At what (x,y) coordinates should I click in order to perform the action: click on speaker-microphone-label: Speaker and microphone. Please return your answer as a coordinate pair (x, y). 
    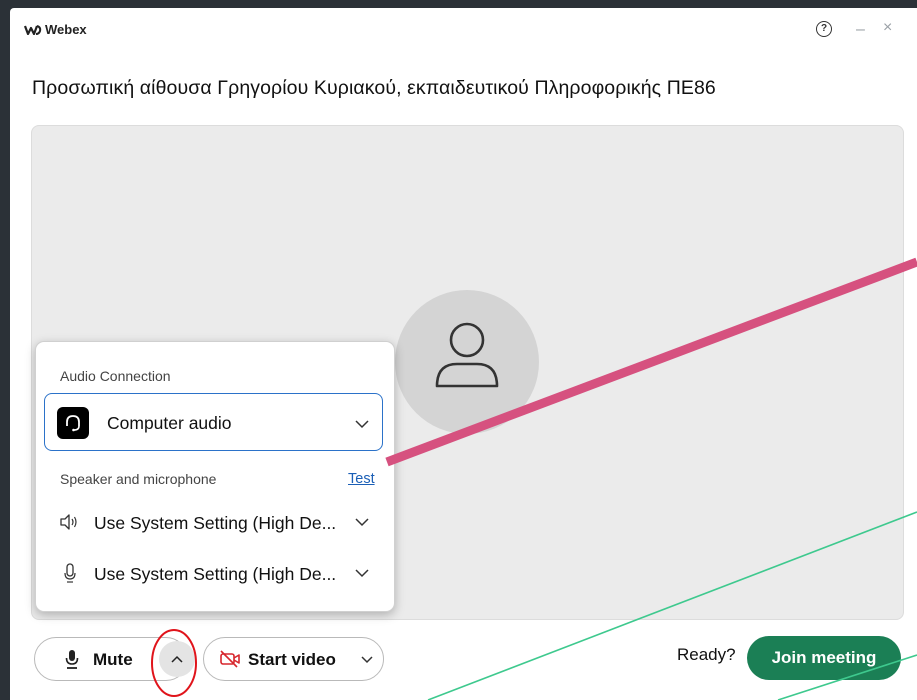
    Looking at the image, I should click on (138, 479).